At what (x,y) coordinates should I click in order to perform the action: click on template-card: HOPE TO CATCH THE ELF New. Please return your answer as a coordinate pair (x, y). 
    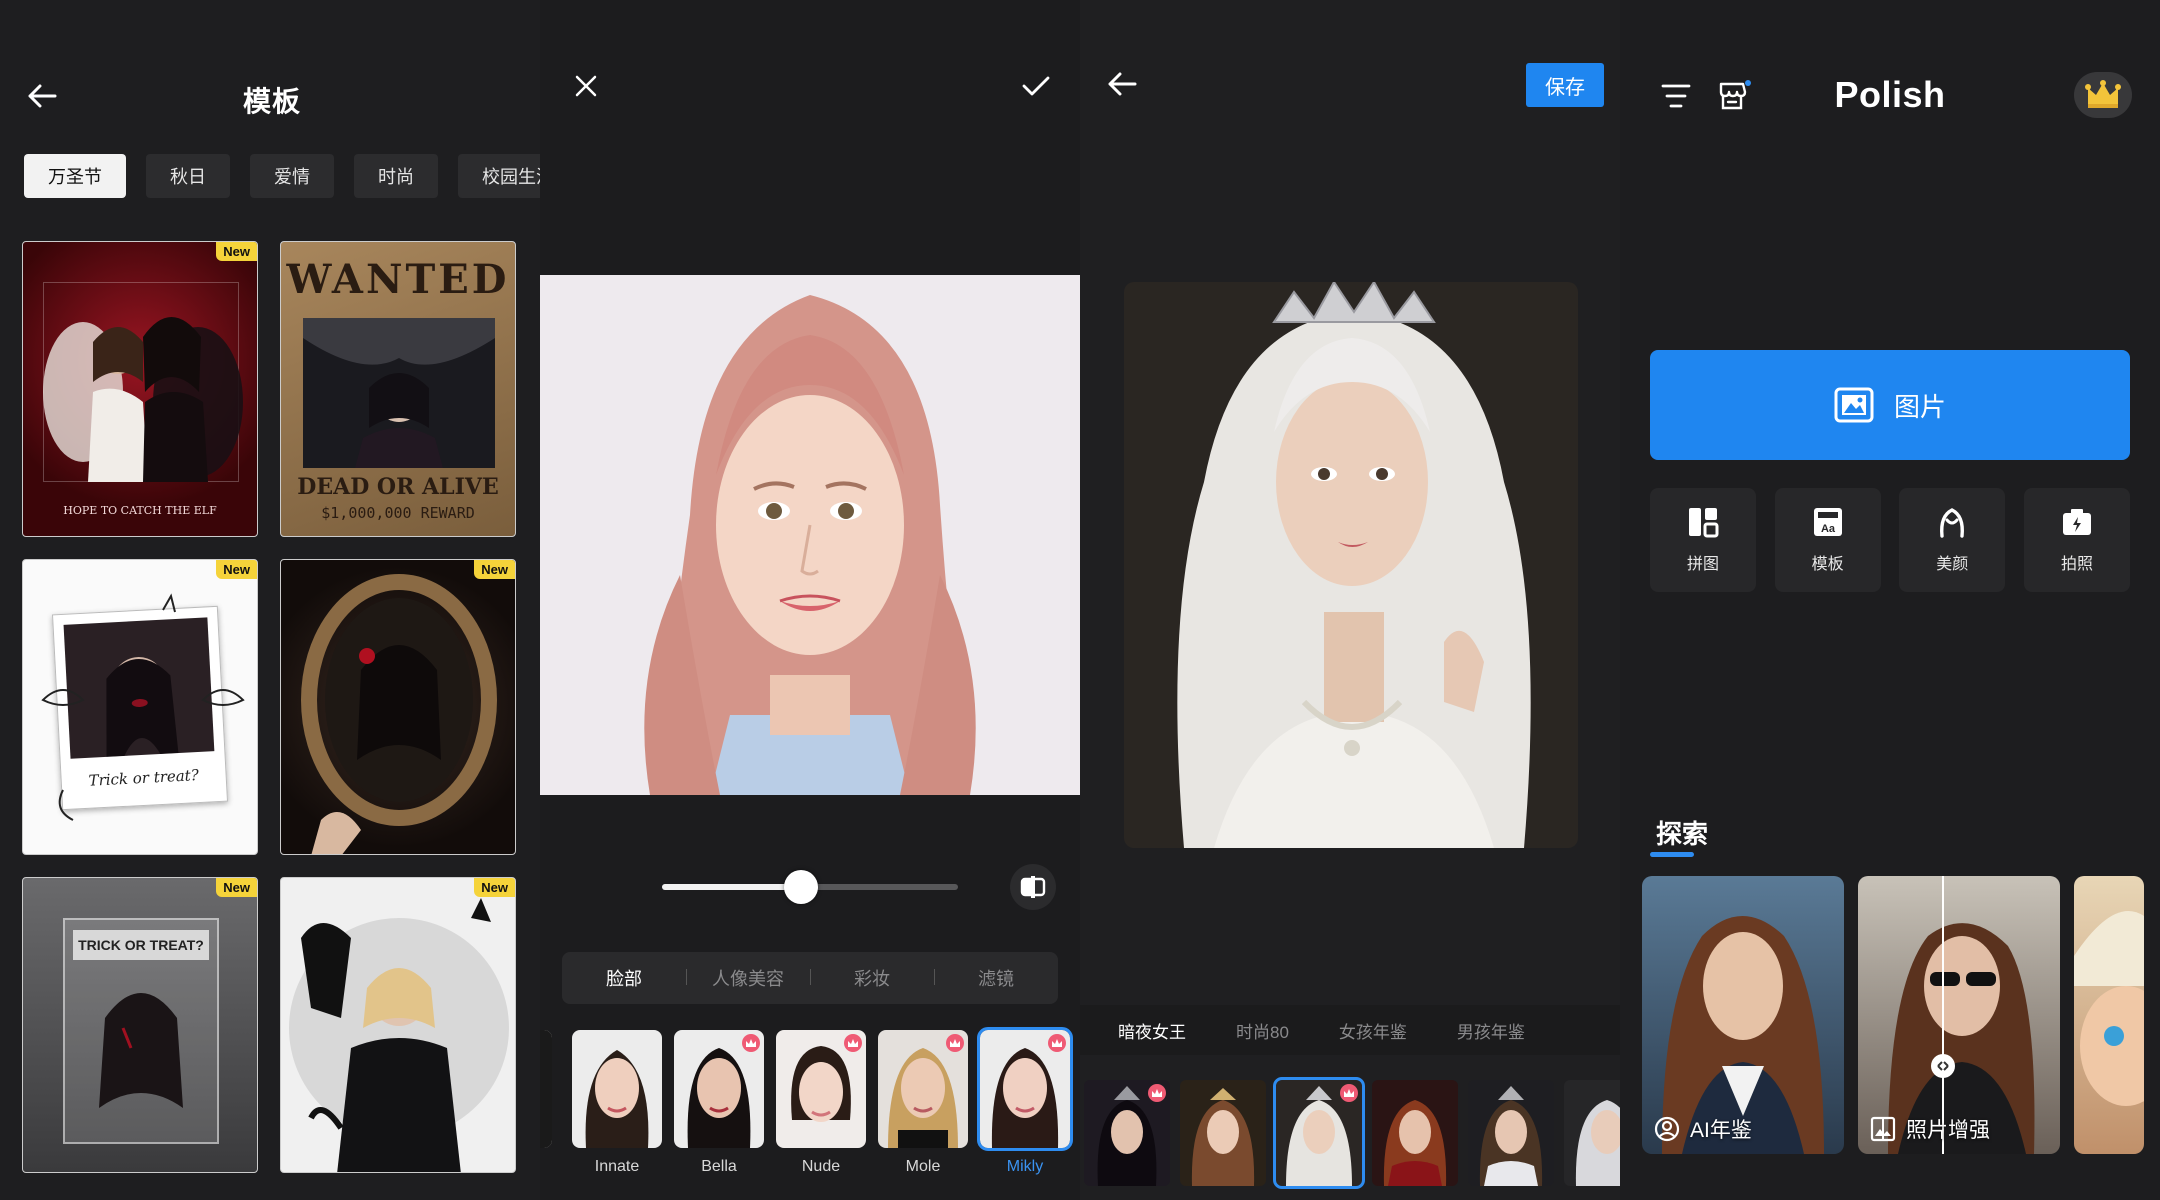
    Looking at the image, I should click on (140, 389).